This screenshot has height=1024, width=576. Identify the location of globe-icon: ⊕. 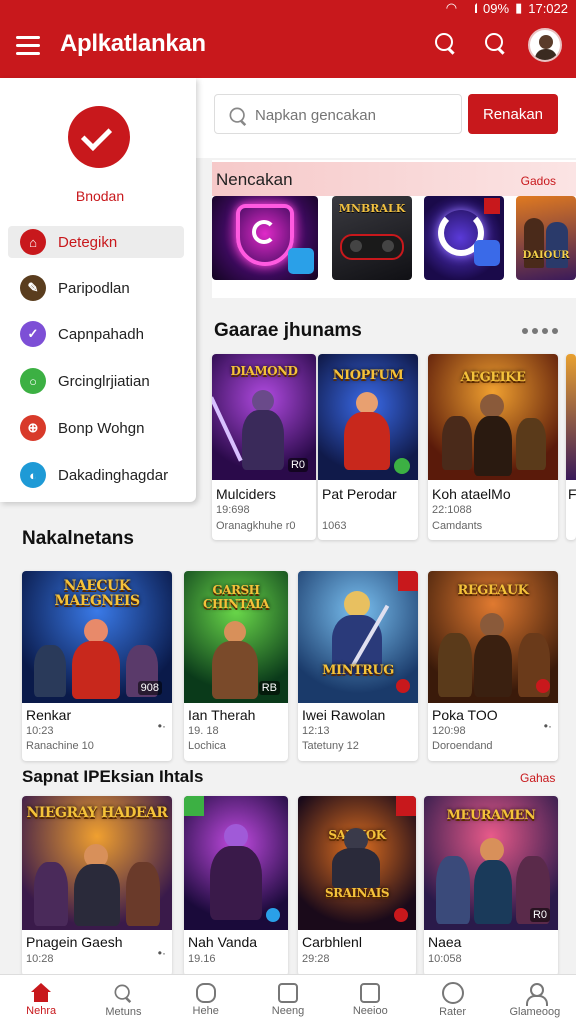
(33, 428).